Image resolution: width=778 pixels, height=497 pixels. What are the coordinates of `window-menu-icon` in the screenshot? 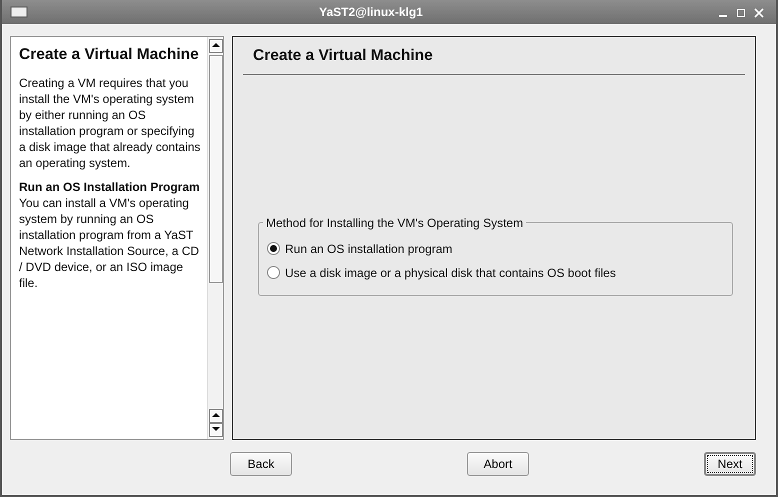 It's located at (19, 12).